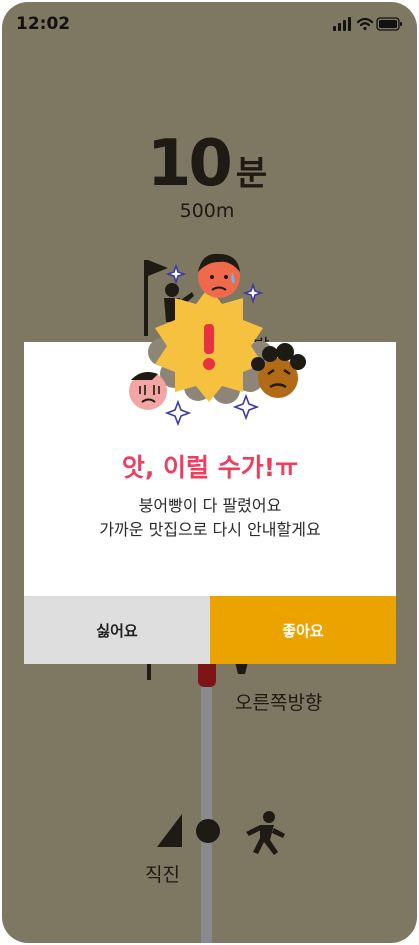  What do you see at coordinates (303, 630) in the screenshot?
I see `confirm-button: 좋아요` at bounding box center [303, 630].